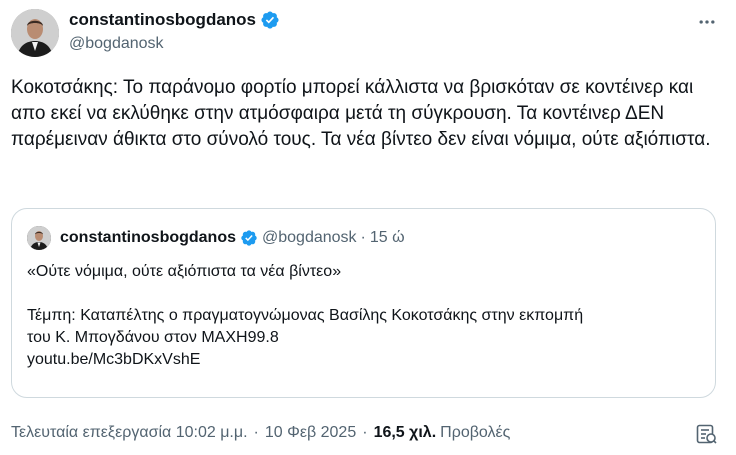 This screenshot has width=736, height=455. I want to click on avatar, so click(35, 33).